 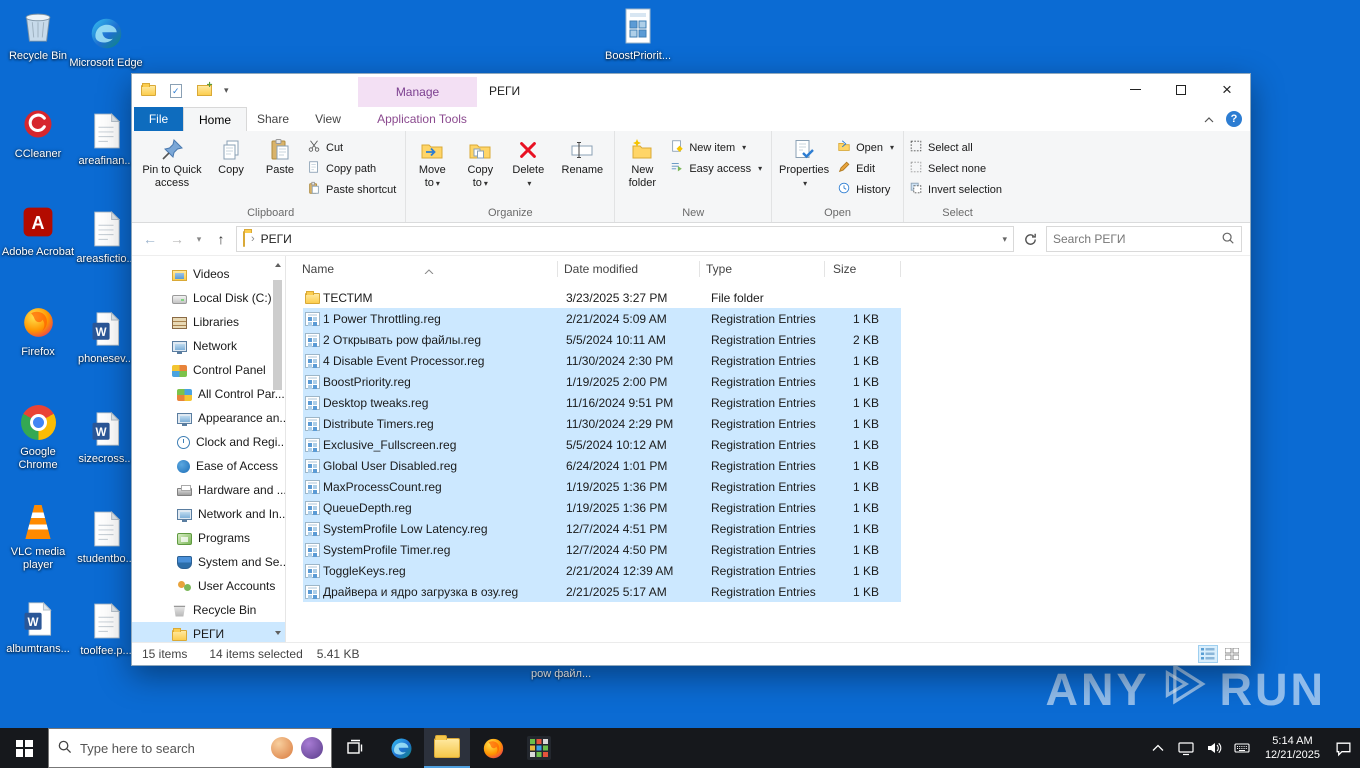 I want to click on ribbon-collapse-icon, so click(x=1209, y=119).